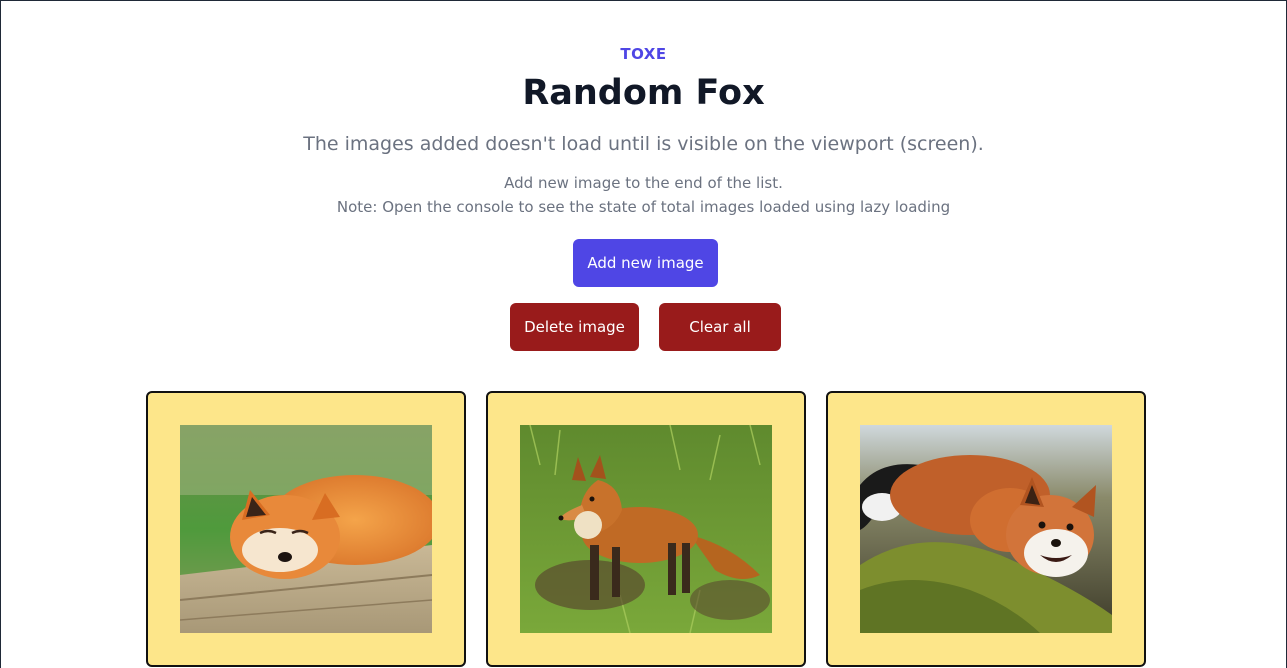  What do you see at coordinates (574, 327) in the screenshot?
I see `delete-image-button: Delete image` at bounding box center [574, 327].